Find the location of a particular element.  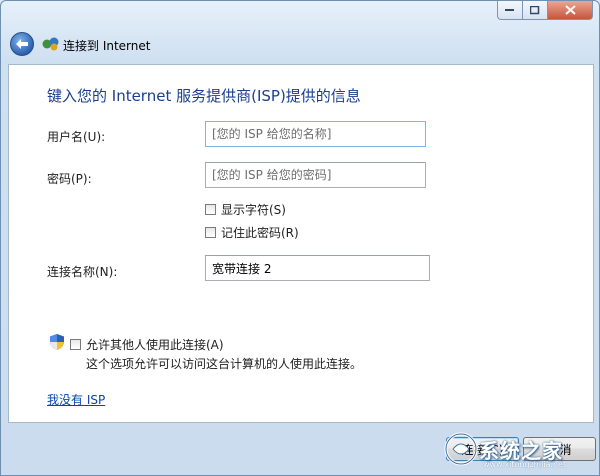

show-chars-label: 显示字符(S) is located at coordinates (253, 210).